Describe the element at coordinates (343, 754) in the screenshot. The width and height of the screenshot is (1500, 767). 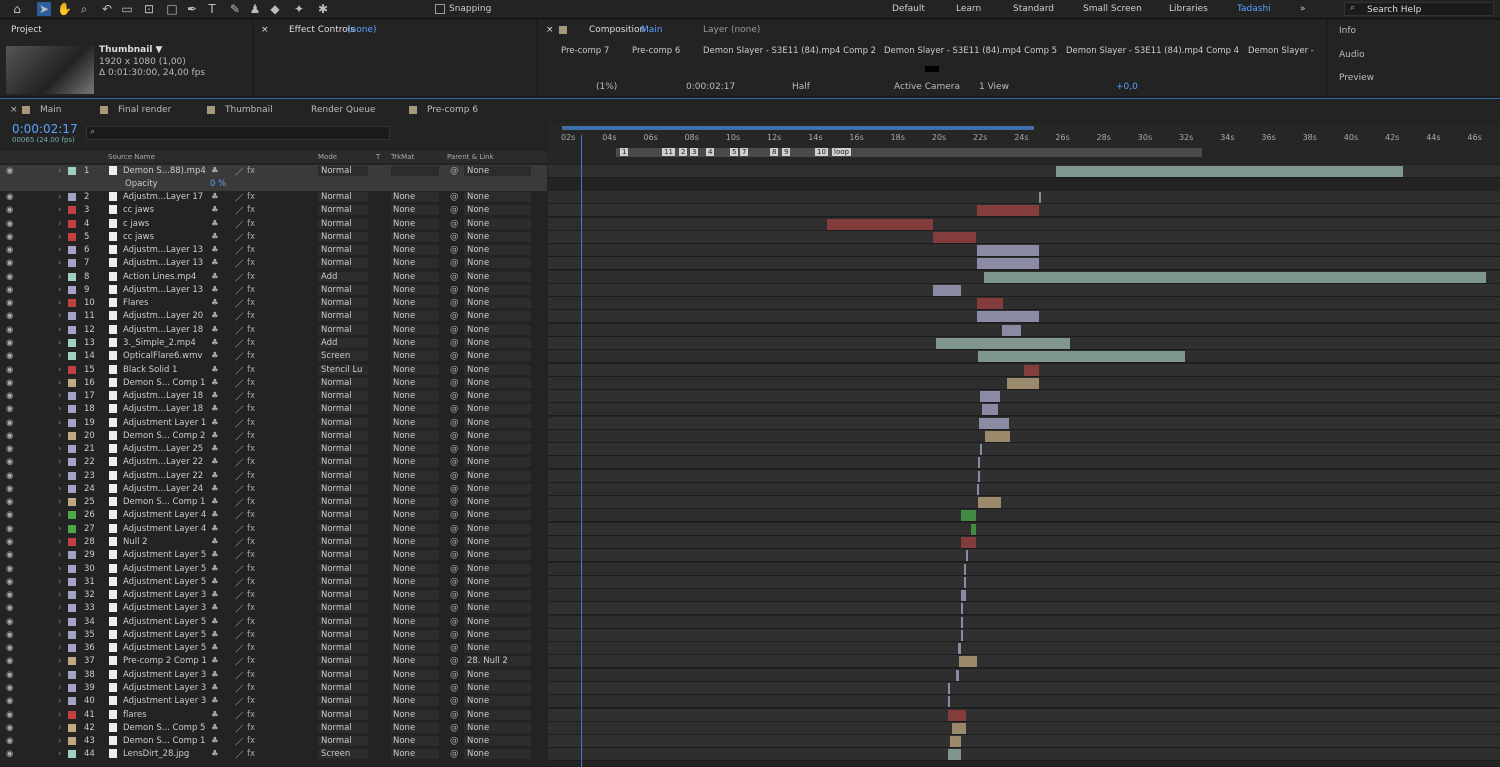
I see `mode-select: Screen` at that location.